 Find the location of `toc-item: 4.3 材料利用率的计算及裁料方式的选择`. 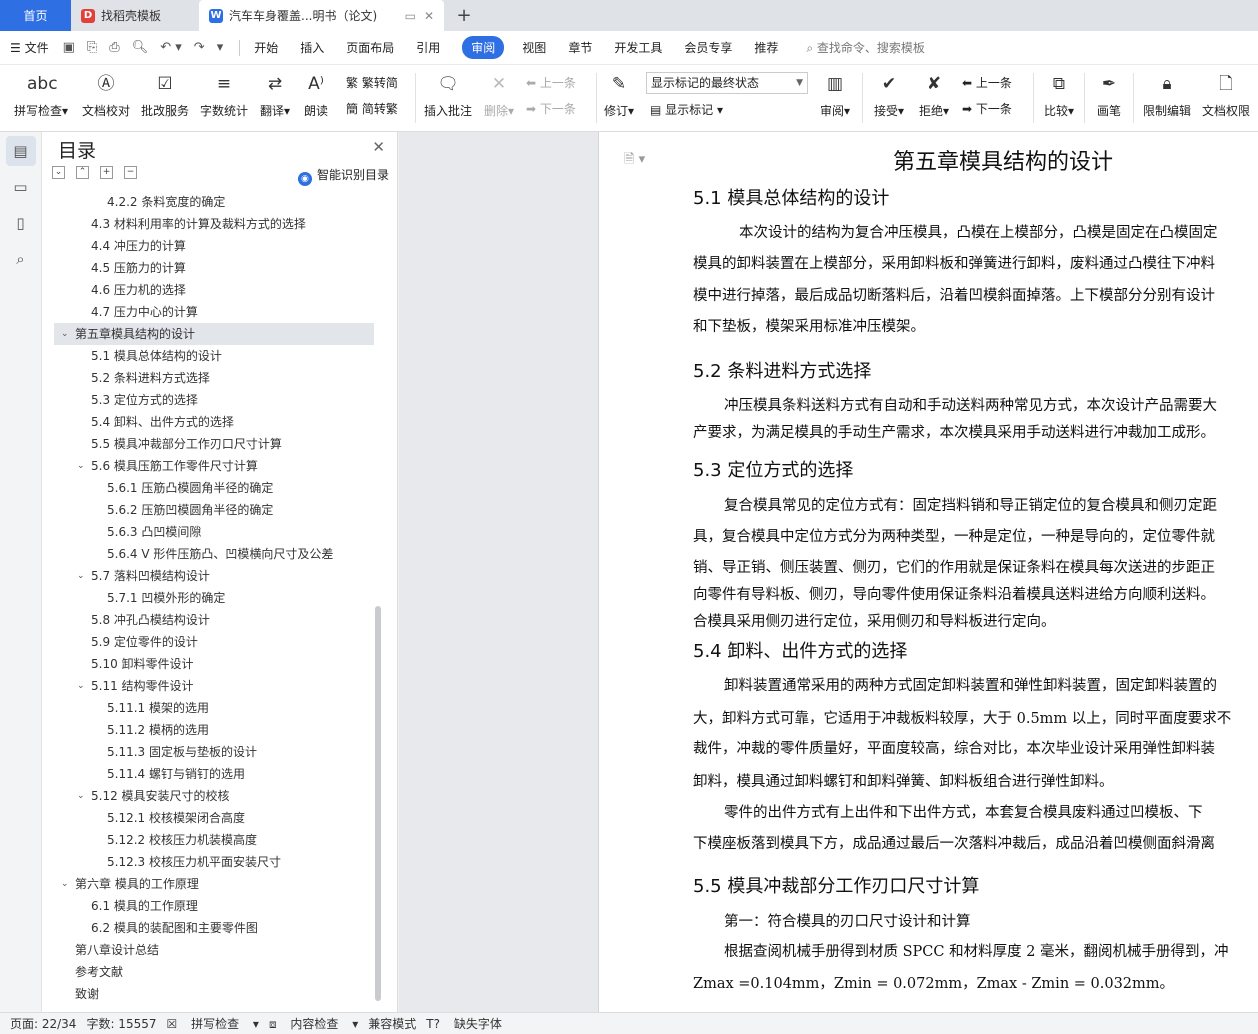

toc-item: 4.3 材料利用率的计算及裁料方式的选择 is located at coordinates (212, 224).